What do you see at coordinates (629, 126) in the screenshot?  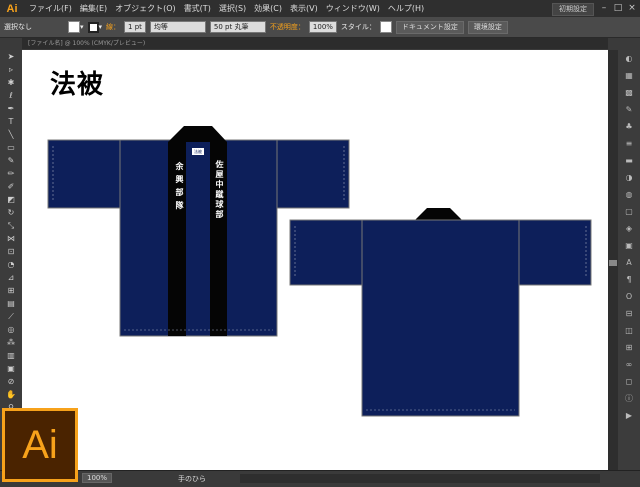 I see `symbols-icon: ♣` at bounding box center [629, 126].